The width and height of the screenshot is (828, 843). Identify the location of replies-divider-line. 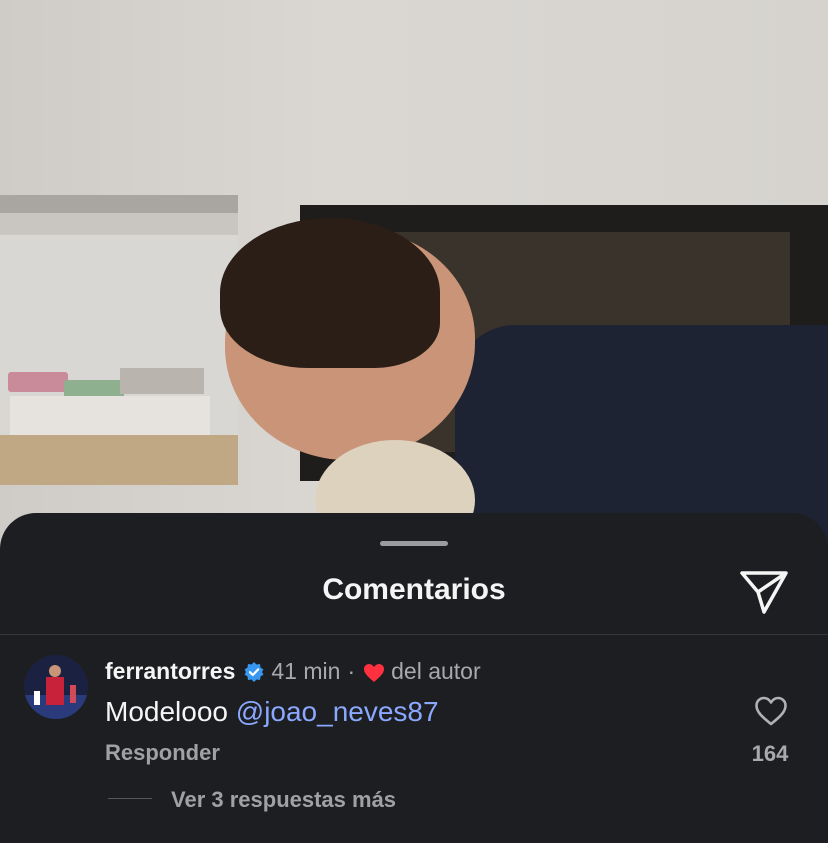
(130, 798).